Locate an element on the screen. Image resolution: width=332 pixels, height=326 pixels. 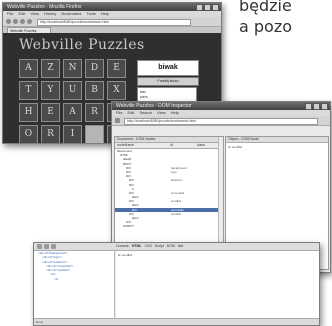
column-nodename: nodeName is located at coordinates (125, 145).